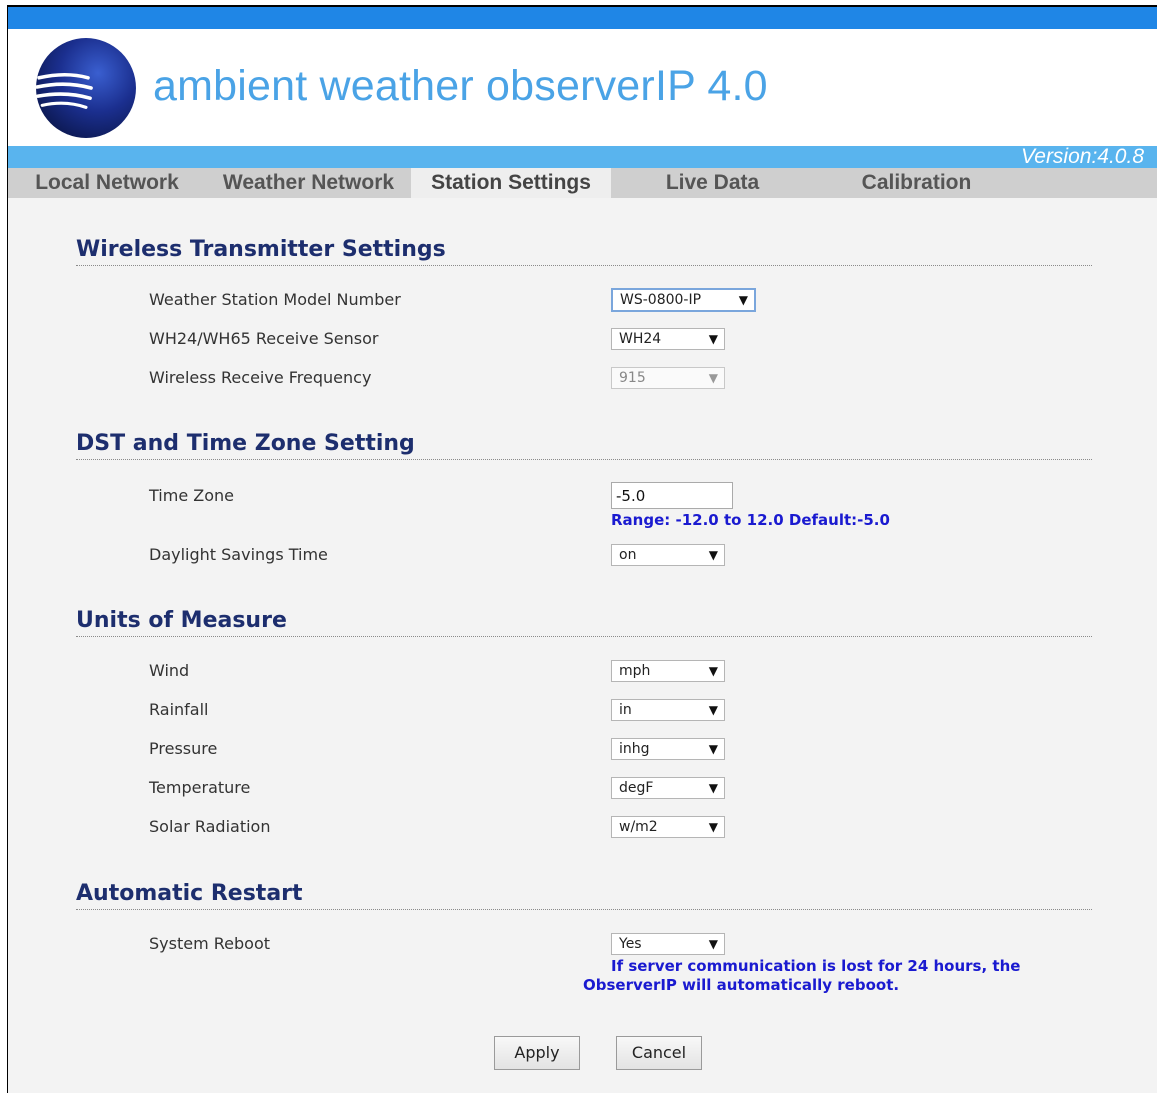 This screenshot has height=1093, width=1157. Describe the element at coordinates (630, 944) in the screenshot. I see `system-reboot-value: Yes` at that location.